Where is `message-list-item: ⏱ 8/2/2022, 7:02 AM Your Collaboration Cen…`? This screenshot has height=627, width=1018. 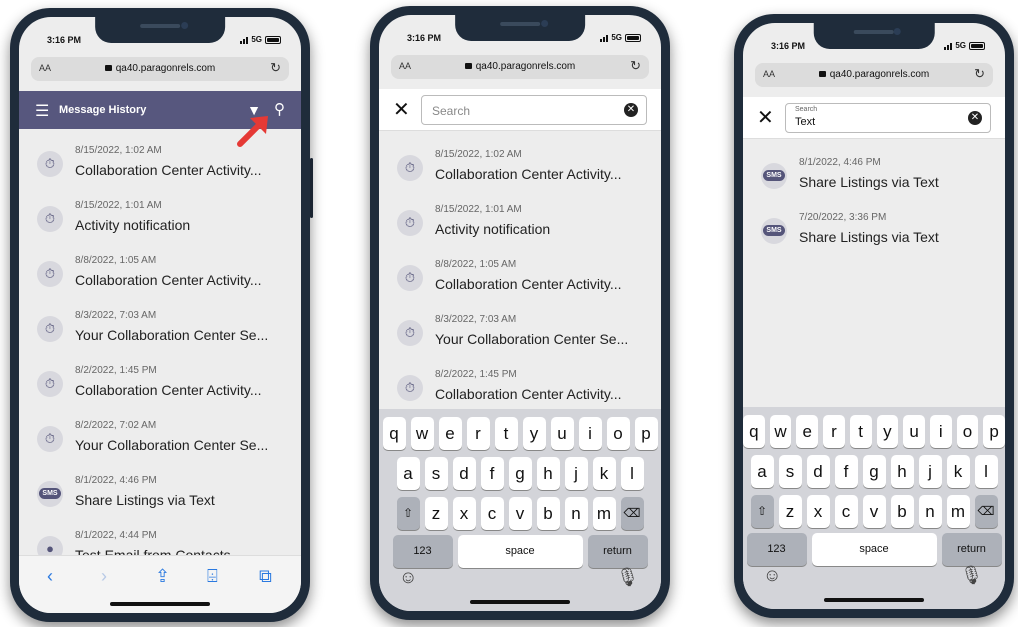
message-list-item: ⏱ 8/2/2022, 7:02 AM Your Collaboration Cen… is located at coordinates (160, 437).